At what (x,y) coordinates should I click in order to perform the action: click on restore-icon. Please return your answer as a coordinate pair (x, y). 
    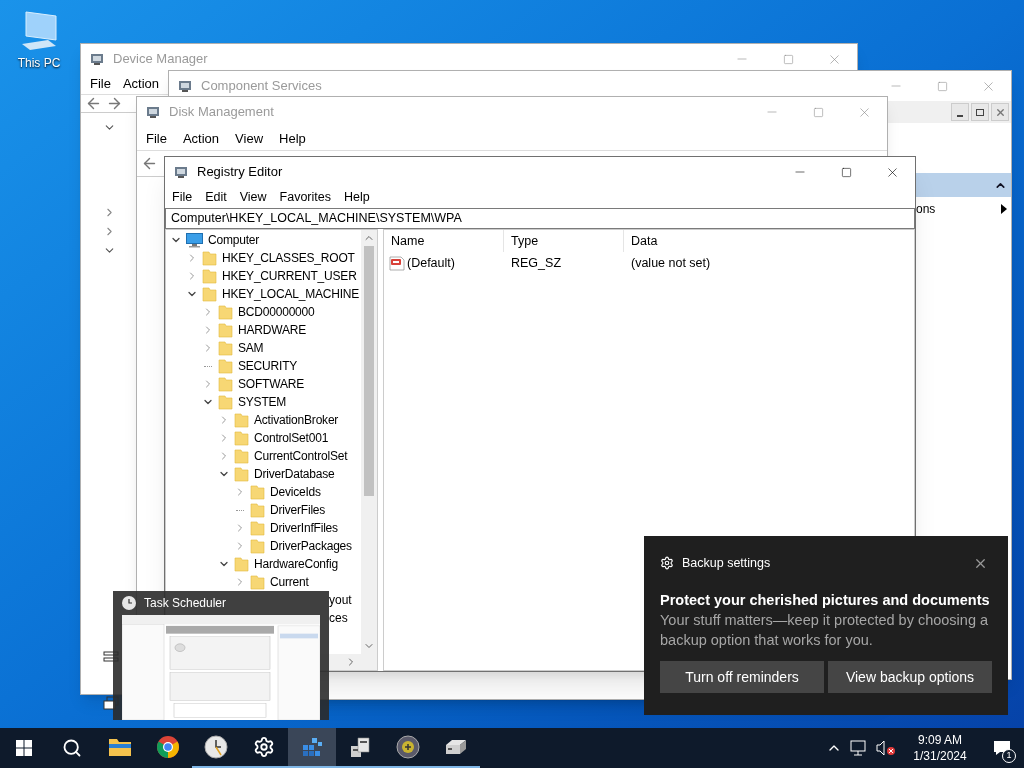
    Looking at the image, I should click on (980, 112).